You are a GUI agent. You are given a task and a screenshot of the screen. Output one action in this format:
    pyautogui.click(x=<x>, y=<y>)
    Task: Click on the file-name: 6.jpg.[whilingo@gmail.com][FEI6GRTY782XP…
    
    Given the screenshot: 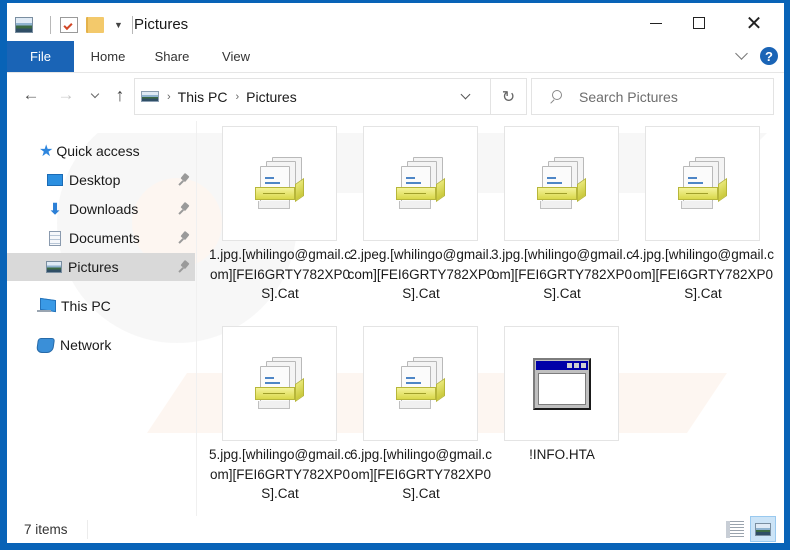 What is the action you would take?
    pyautogui.click(x=421, y=474)
    